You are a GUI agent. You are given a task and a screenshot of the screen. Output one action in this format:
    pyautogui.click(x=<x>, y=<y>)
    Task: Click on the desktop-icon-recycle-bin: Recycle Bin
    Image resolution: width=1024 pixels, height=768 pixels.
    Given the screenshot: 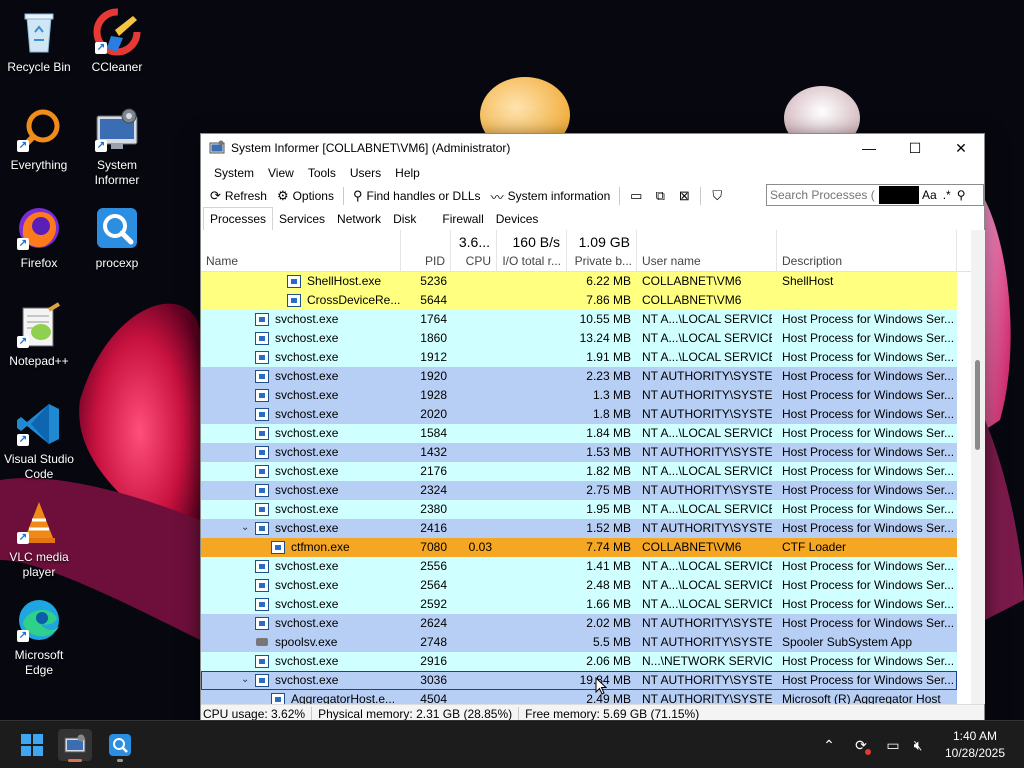 What is the action you would take?
    pyautogui.click(x=39, y=41)
    